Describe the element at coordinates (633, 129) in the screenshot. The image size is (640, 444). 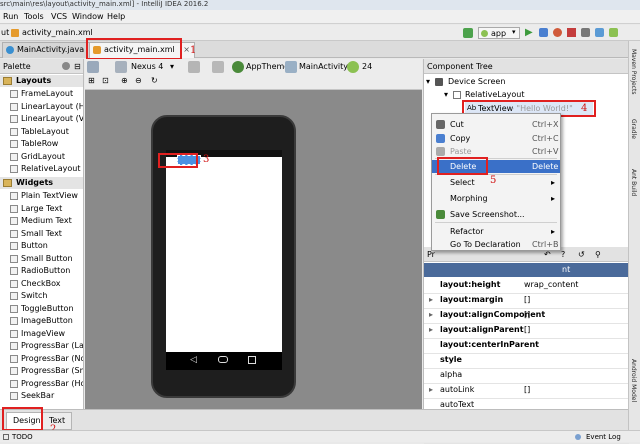
I see `gradle-tab: Gradle` at that location.